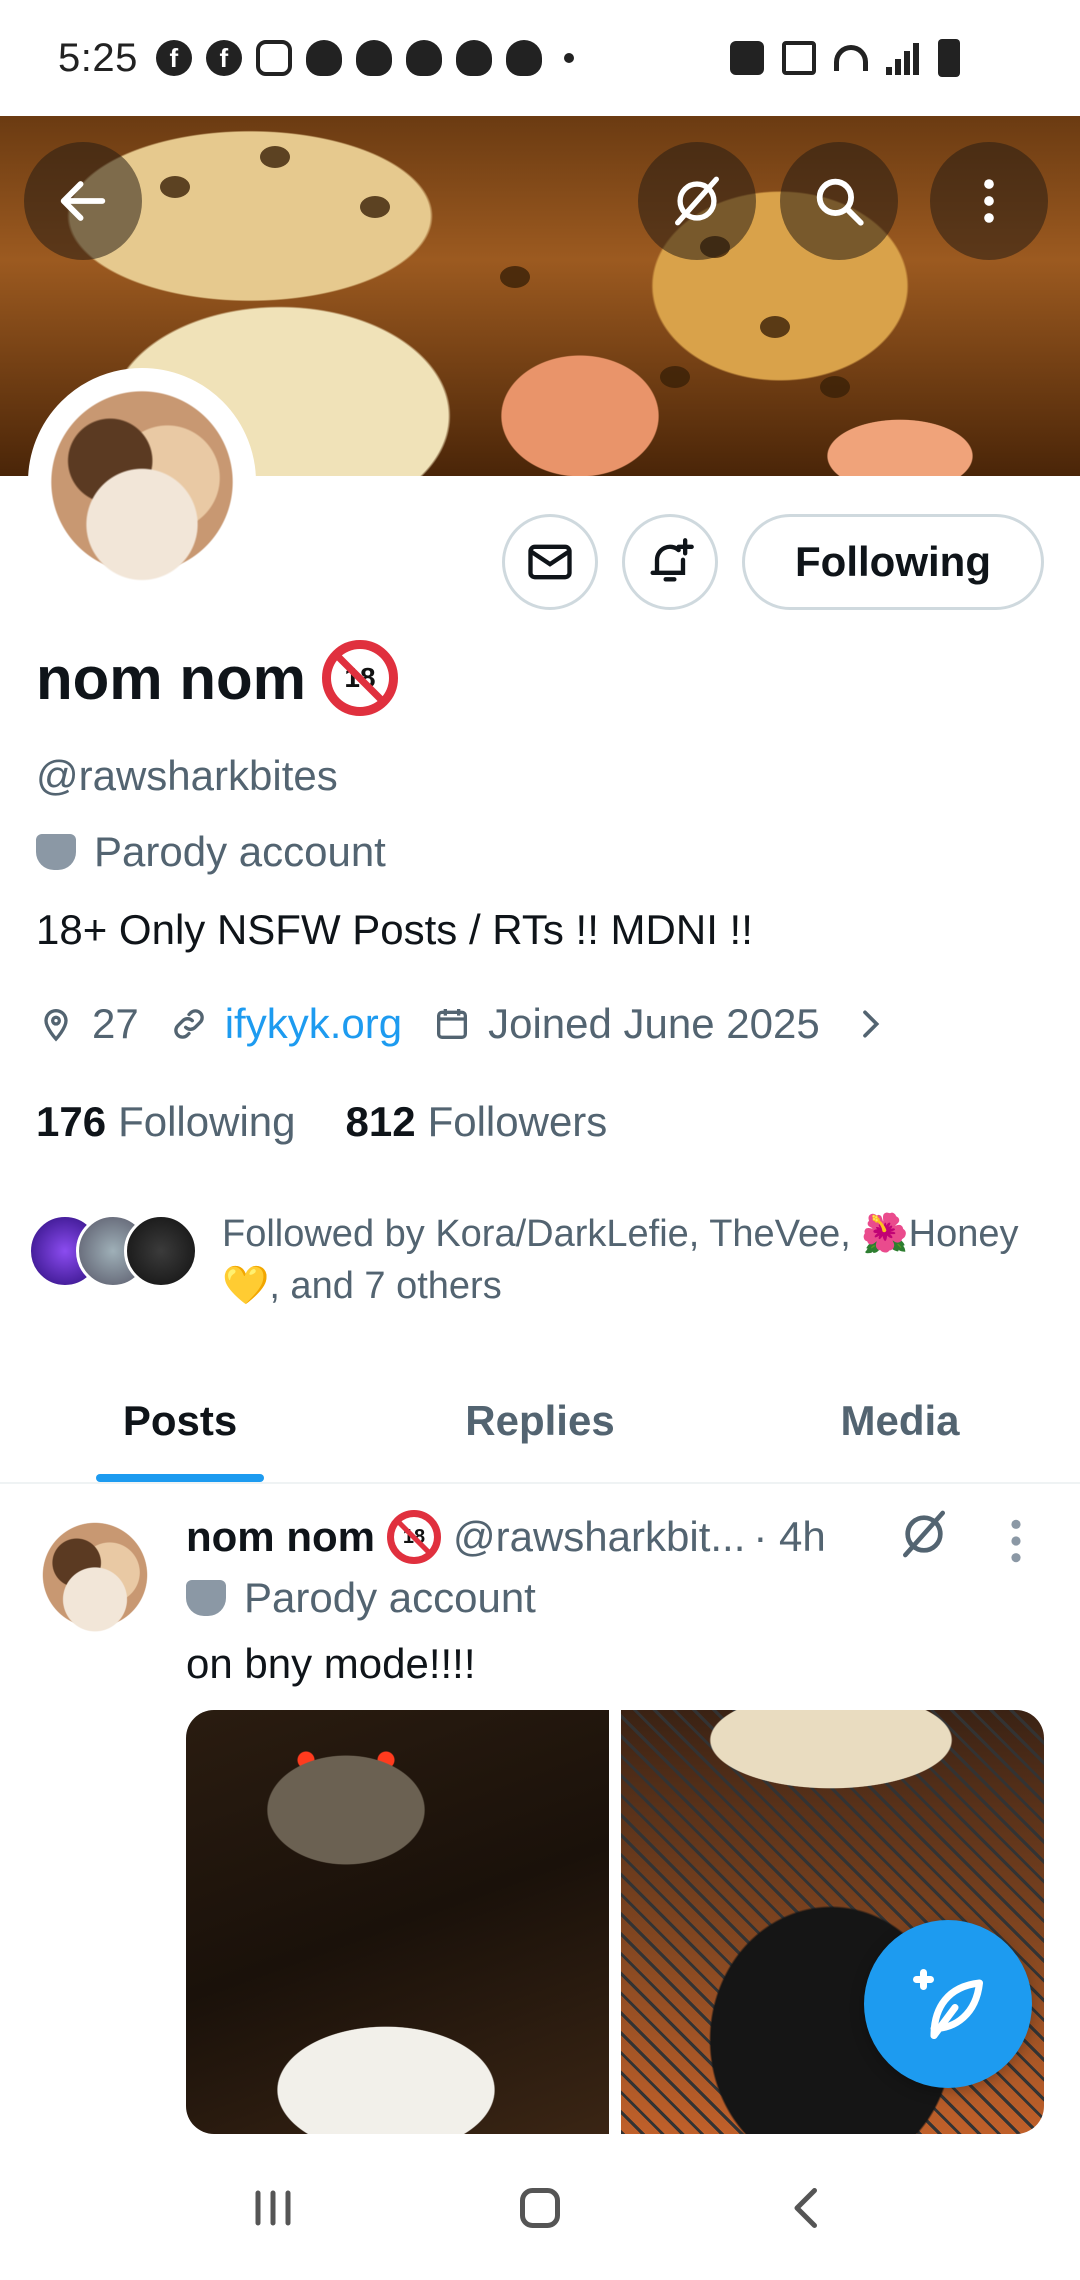  Describe the element at coordinates (98, 57) in the screenshot. I see `status-time: 5:25` at that location.